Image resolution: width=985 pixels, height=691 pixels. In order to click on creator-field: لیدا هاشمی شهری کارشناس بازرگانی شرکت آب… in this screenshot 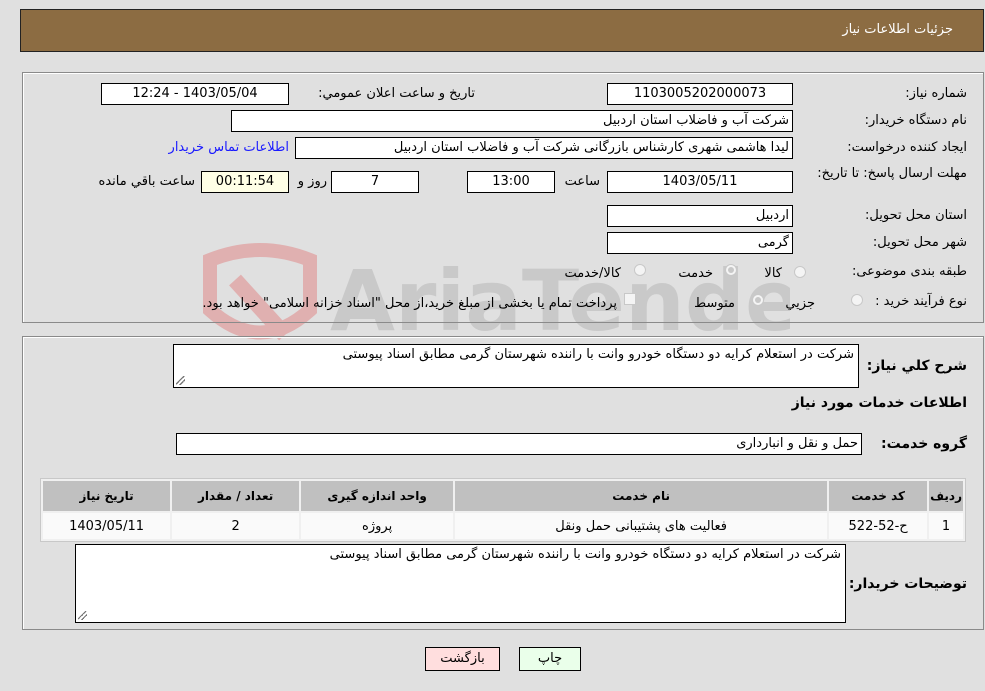, I will do `click(544, 148)`.